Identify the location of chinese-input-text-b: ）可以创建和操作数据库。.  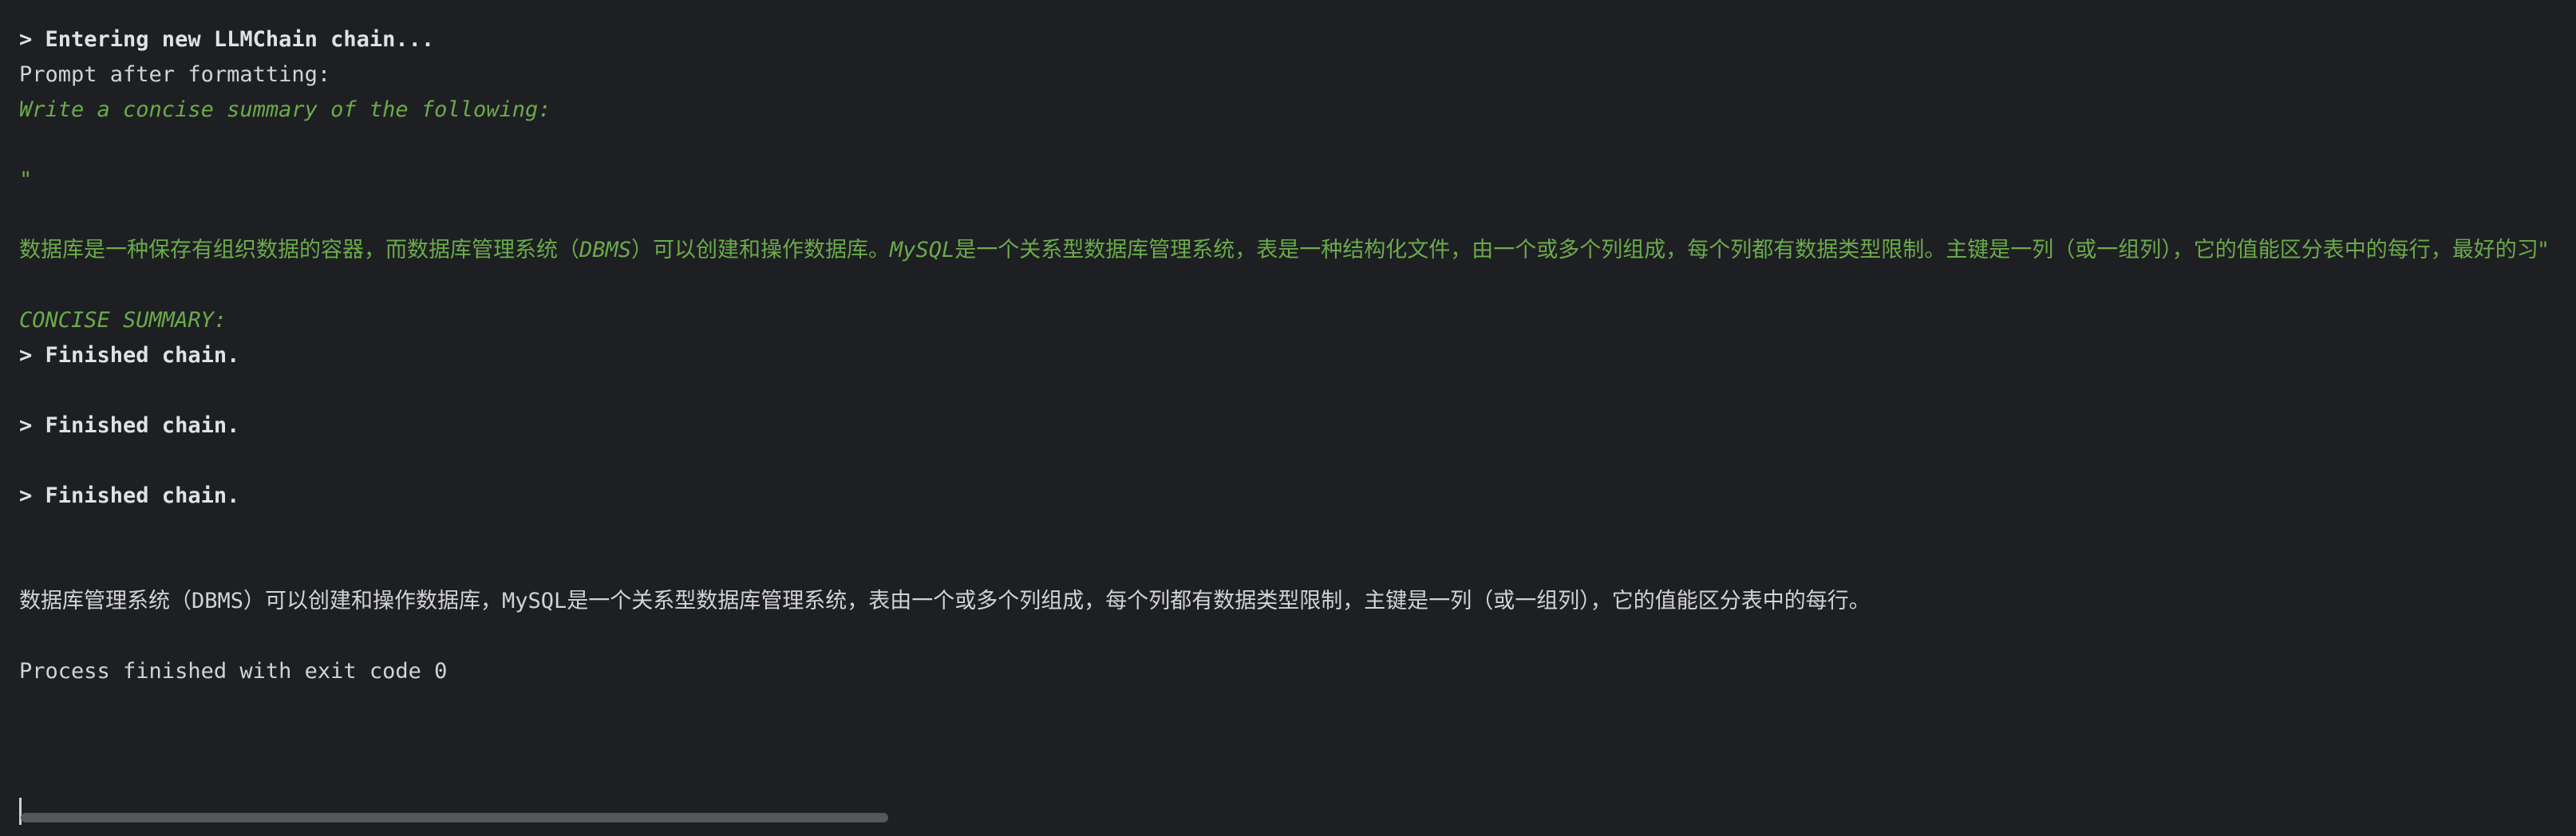
(761, 250).